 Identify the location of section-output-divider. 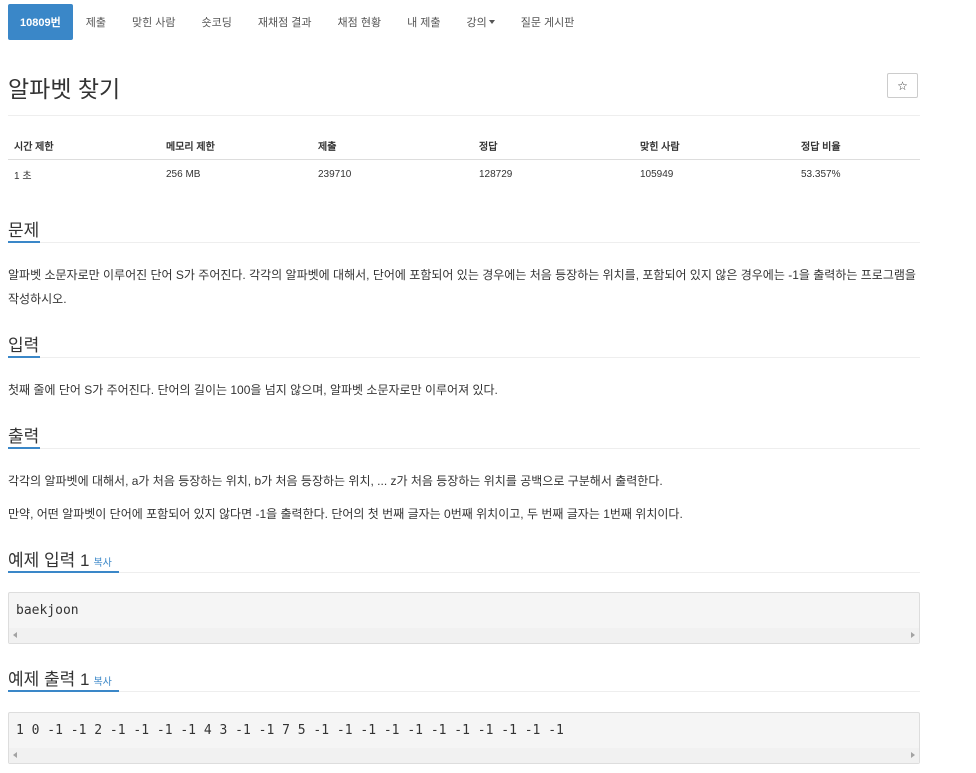
(464, 448).